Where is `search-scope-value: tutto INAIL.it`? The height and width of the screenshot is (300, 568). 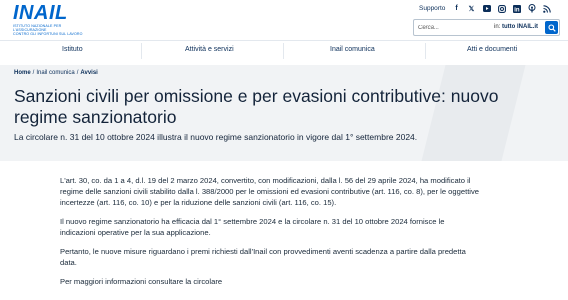
search-scope-value: tutto INAIL.it is located at coordinates (520, 27).